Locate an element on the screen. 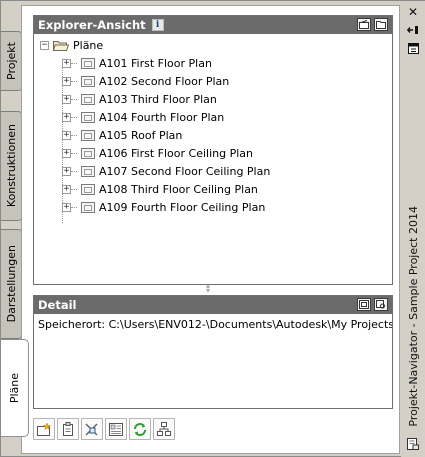  tab-projekt: Projekt is located at coordinates (12, 61).